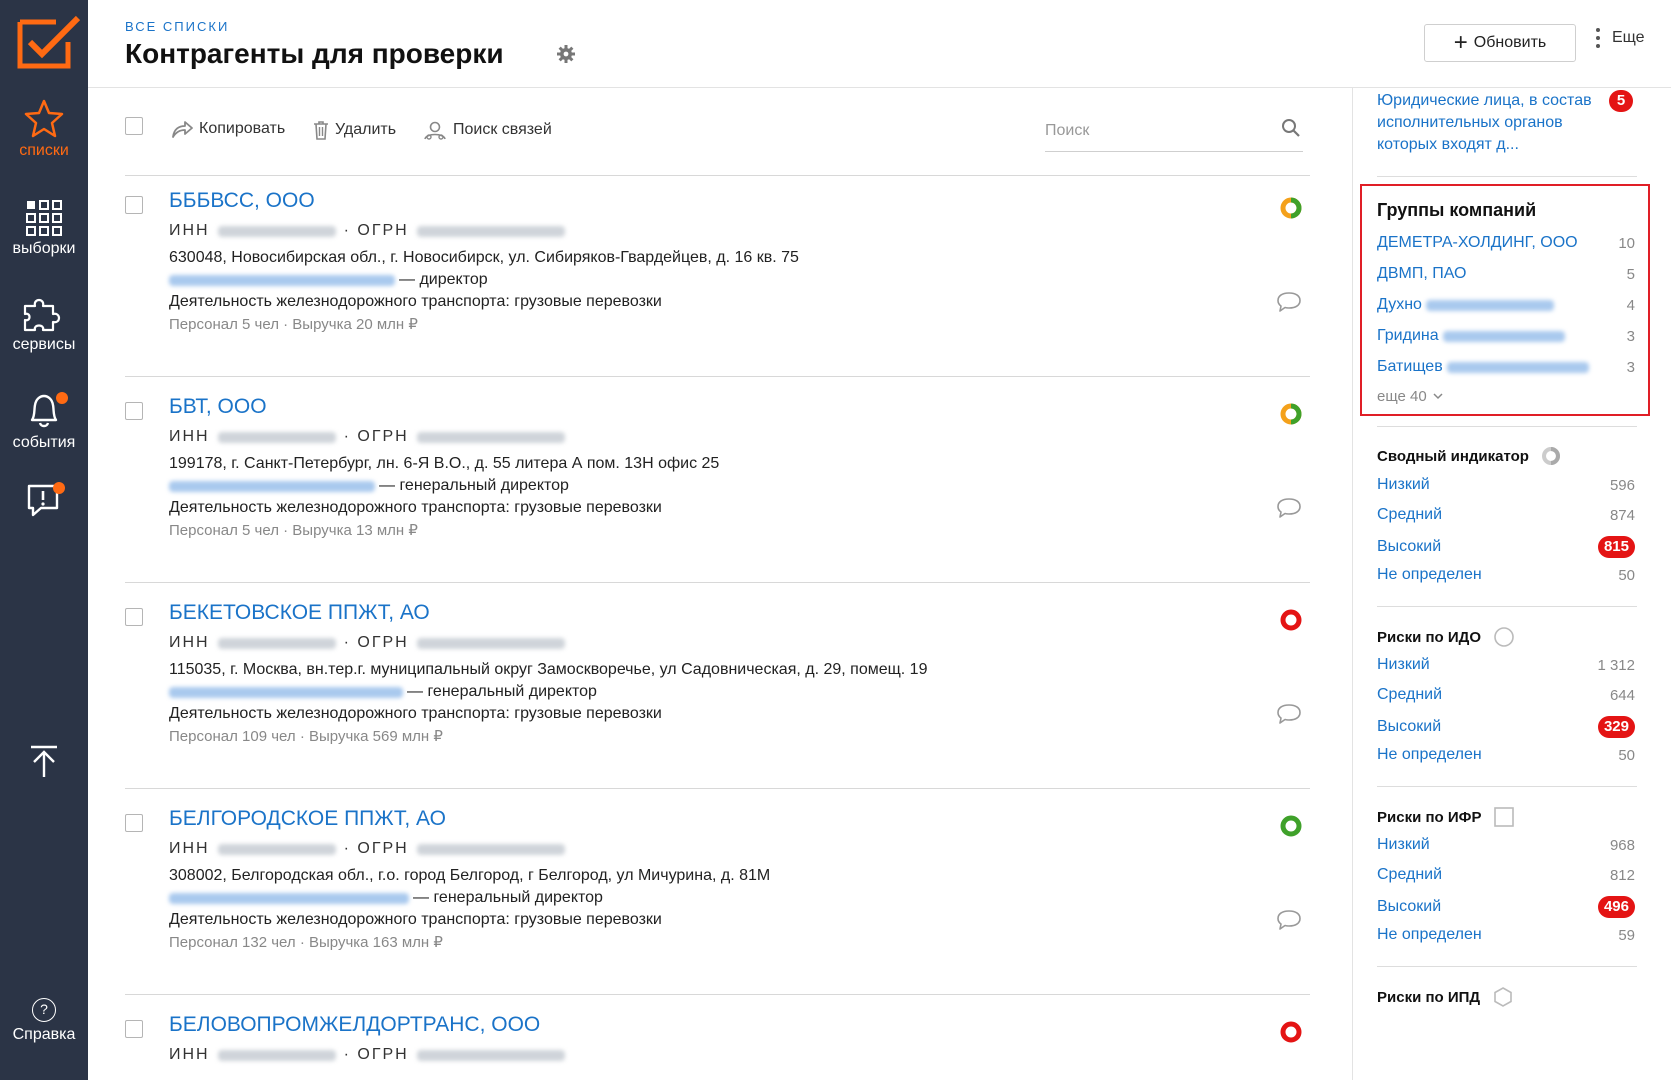  What do you see at coordinates (1506, 547) in the screenshot?
I see `filter-row-high: Высокий 815` at bounding box center [1506, 547].